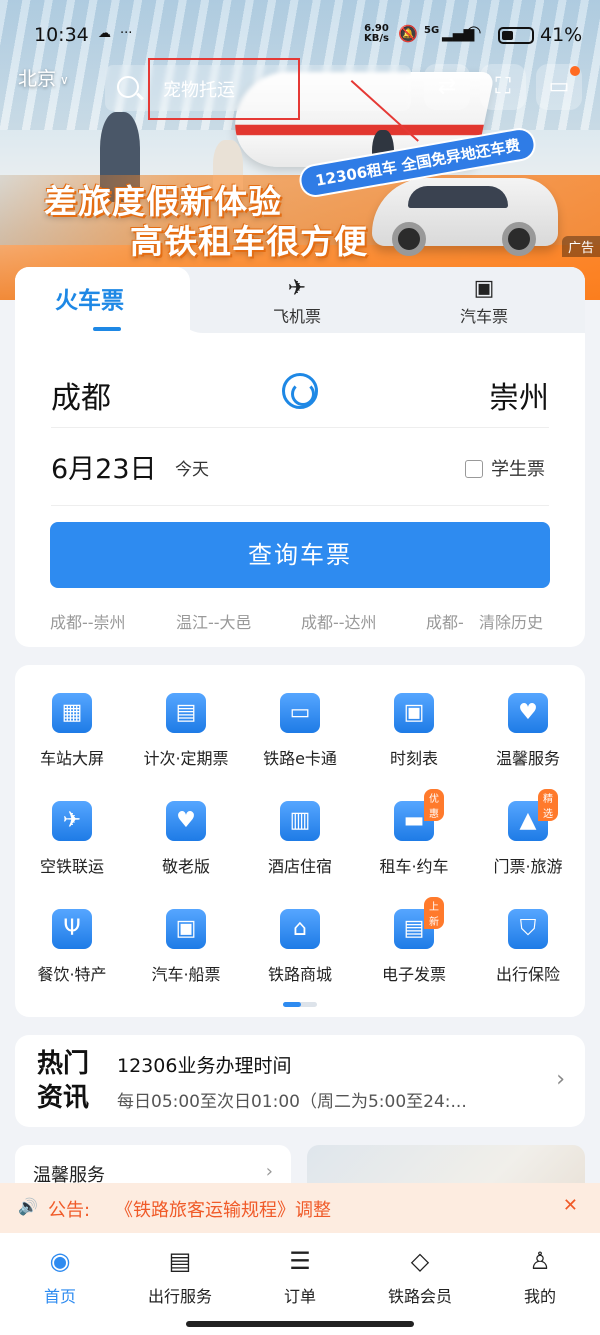  Describe the element at coordinates (71, 866) in the screenshot. I see `service-label: 空铁联运` at that location.